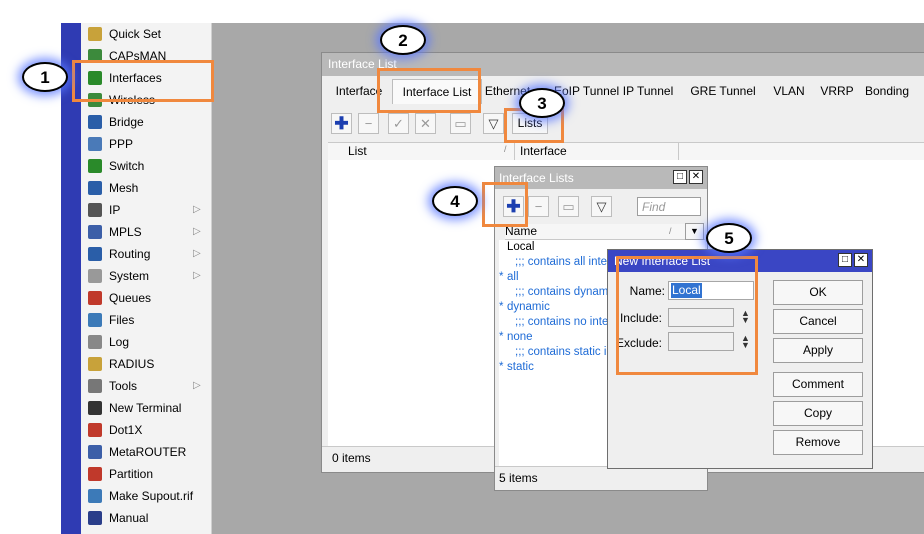 This screenshot has height=534, width=924. I want to click on sidebar-item: Bridge, so click(146, 122).